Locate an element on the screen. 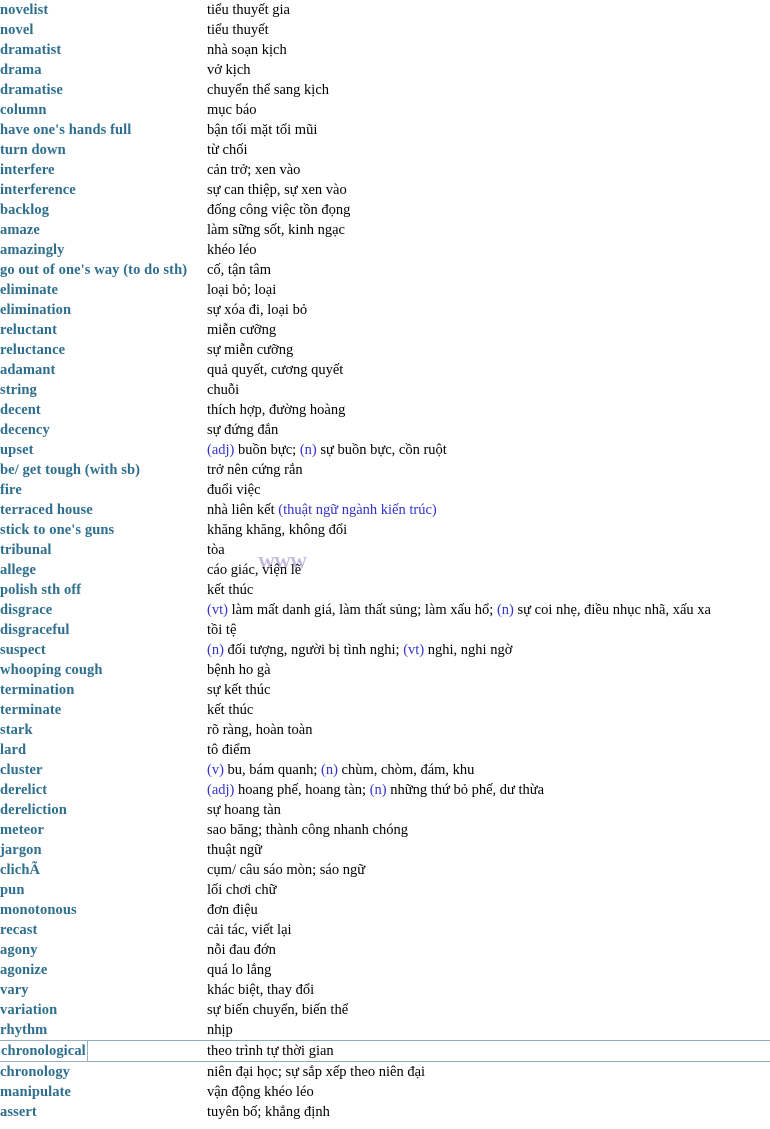 The image size is (770, 1129). vocabulary-row: rhythm nhịp is located at coordinates (385, 1030).